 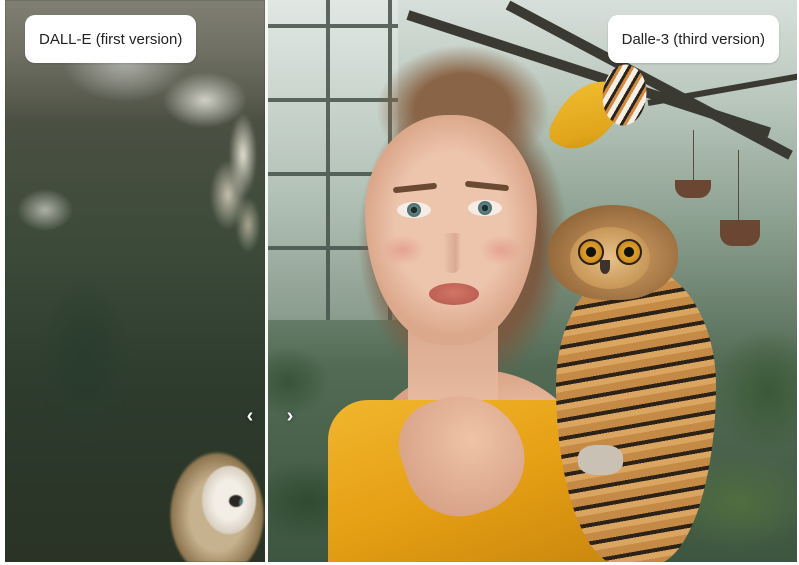 I want to click on owl-body, so click(x=636, y=413).